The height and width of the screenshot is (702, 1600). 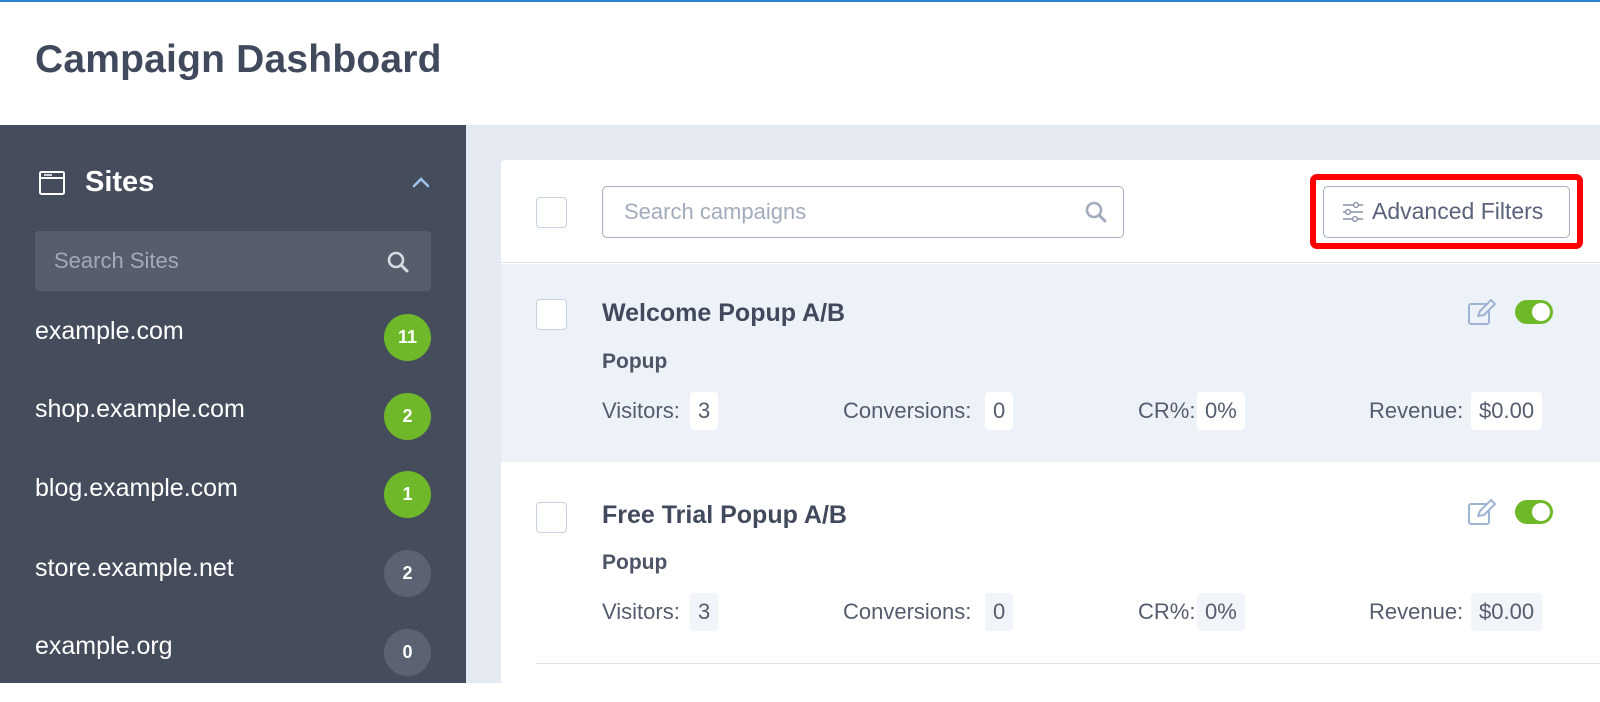 What do you see at coordinates (233, 587) in the screenshot?
I see `sidebar-item-store-example-net: store.example.net 2` at bounding box center [233, 587].